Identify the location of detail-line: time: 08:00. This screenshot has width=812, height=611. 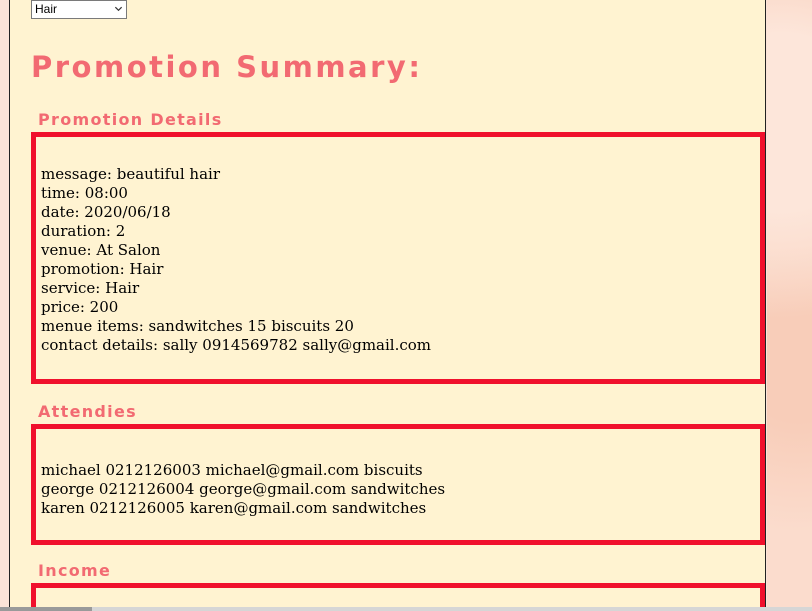
(84, 193).